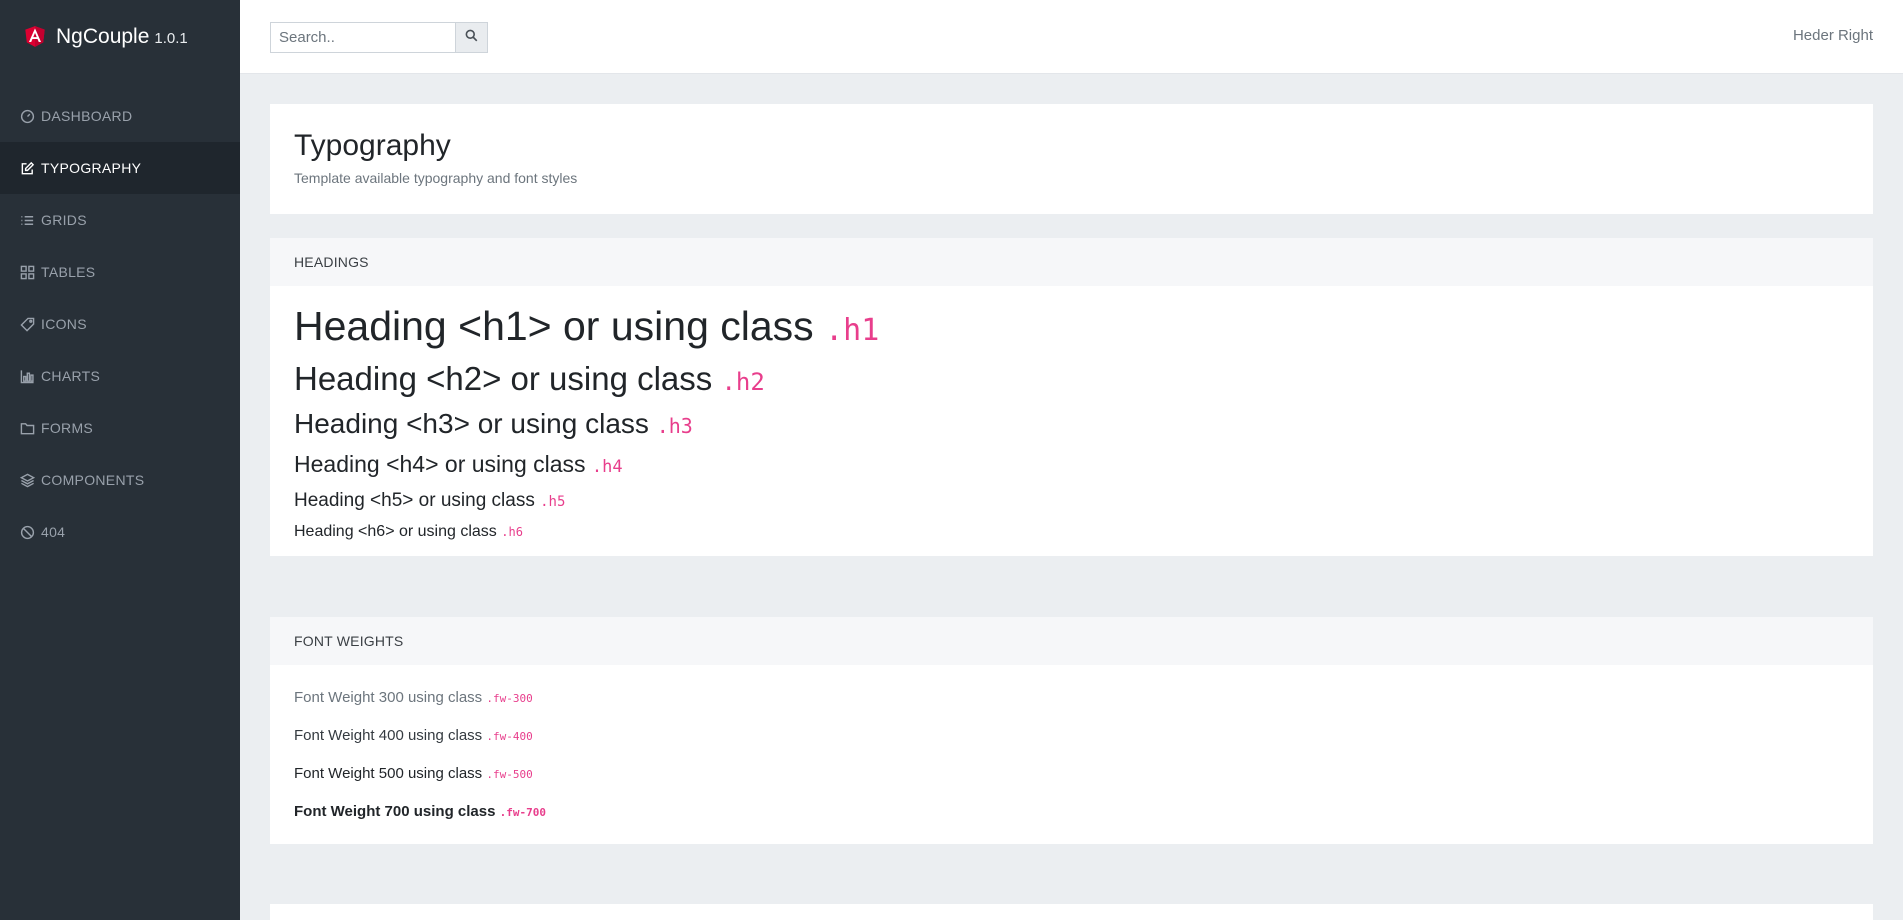 The height and width of the screenshot is (920, 1903). I want to click on class-code: .fw-700, so click(522, 812).